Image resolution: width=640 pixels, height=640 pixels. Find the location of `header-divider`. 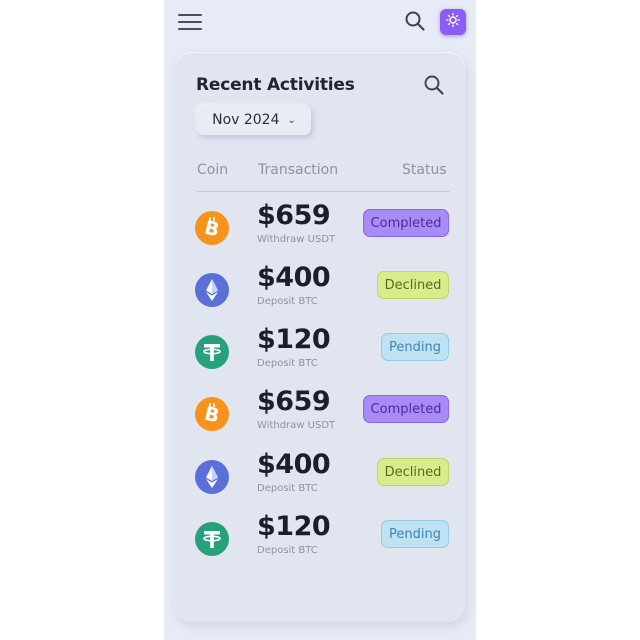

header-divider is located at coordinates (323, 191).